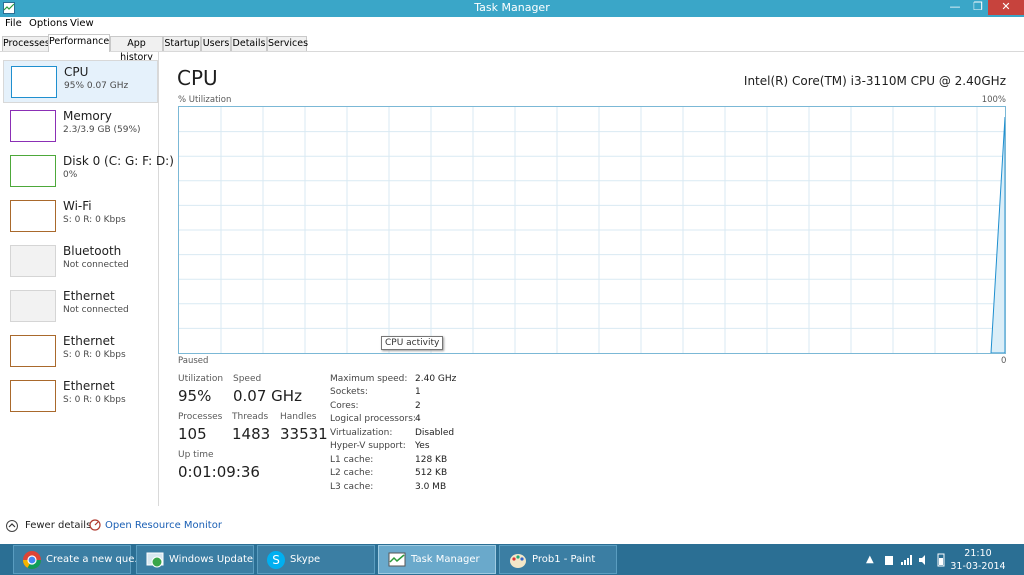 The height and width of the screenshot is (575, 1024). I want to click on sidebar-item-detail: 95% 0.07 GHz, so click(96, 86).